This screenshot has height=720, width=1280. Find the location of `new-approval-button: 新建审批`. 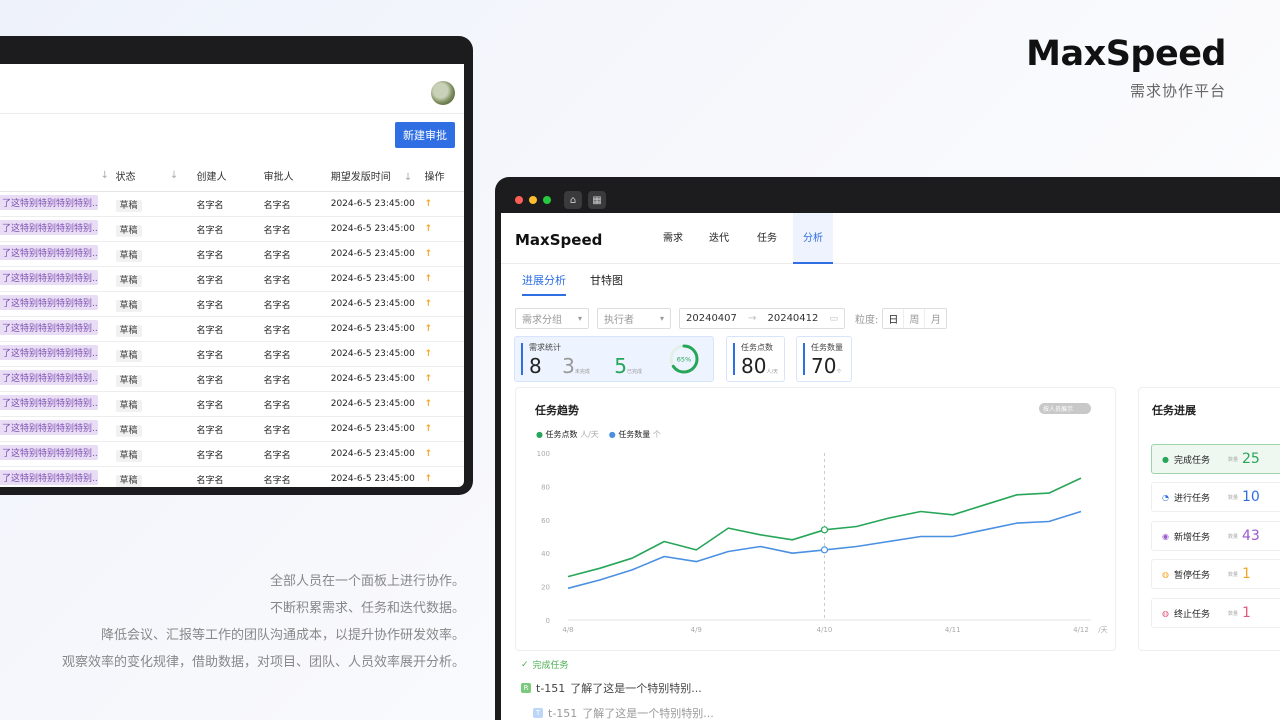

new-approval-button: 新建审批 is located at coordinates (425, 135).